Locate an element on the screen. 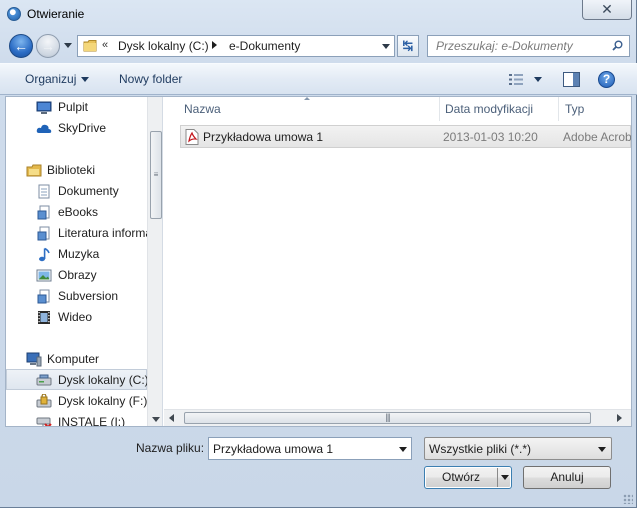 This screenshot has width=637, height=508. sidebar-item-label: Obrazy is located at coordinates (77, 275).